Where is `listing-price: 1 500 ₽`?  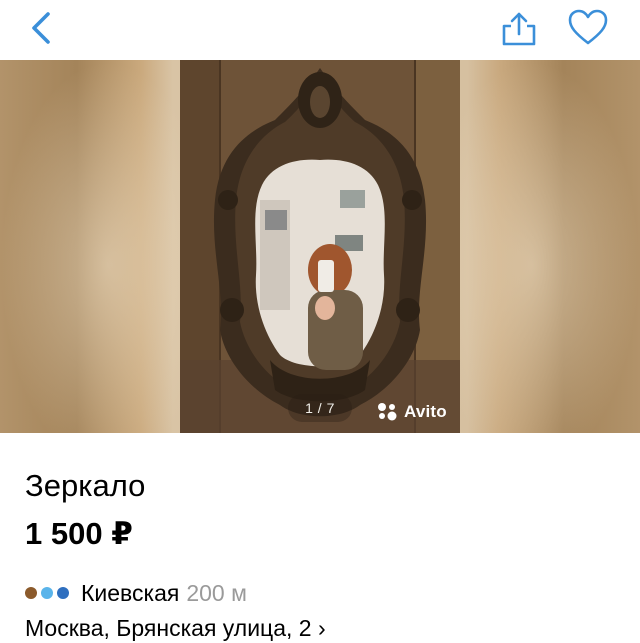 listing-price: 1 500 ₽ is located at coordinates (79, 533).